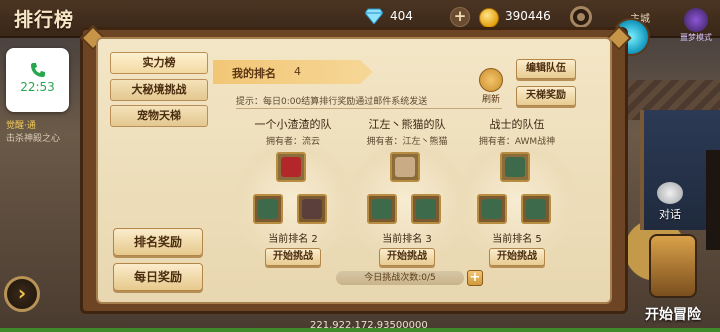  What do you see at coordinates (673, 315) in the screenshot?
I see `start-adventure-label: 开始冒险` at bounding box center [673, 315].